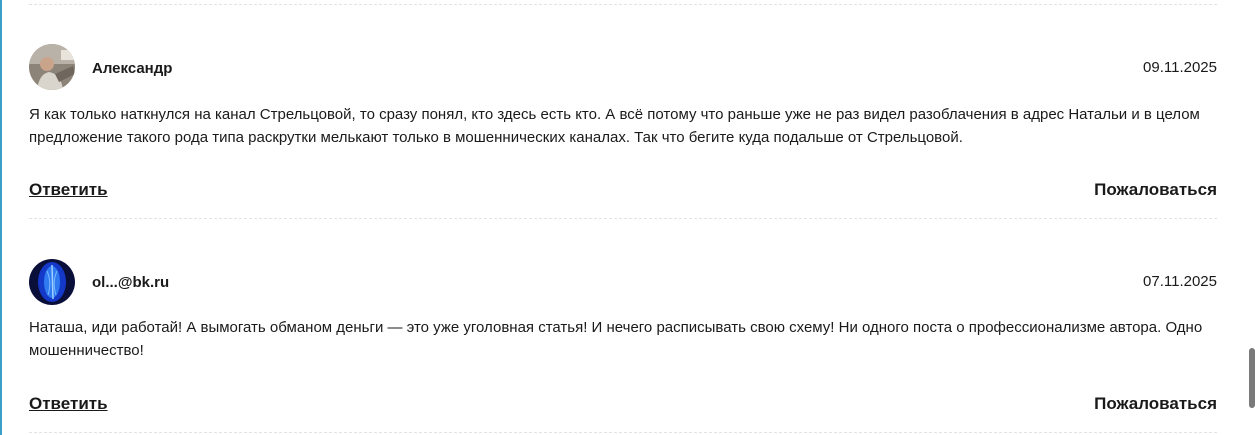 Image resolution: width=1255 pixels, height=435 pixels. Describe the element at coordinates (132, 68) in the screenshot. I see `comment-author: Александр` at that location.